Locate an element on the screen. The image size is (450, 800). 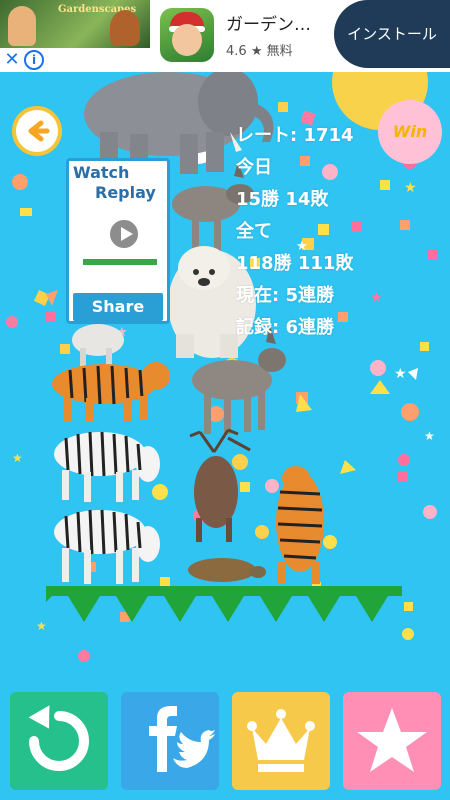
ad-rating-value: 4.6 is located at coordinates (236, 51).